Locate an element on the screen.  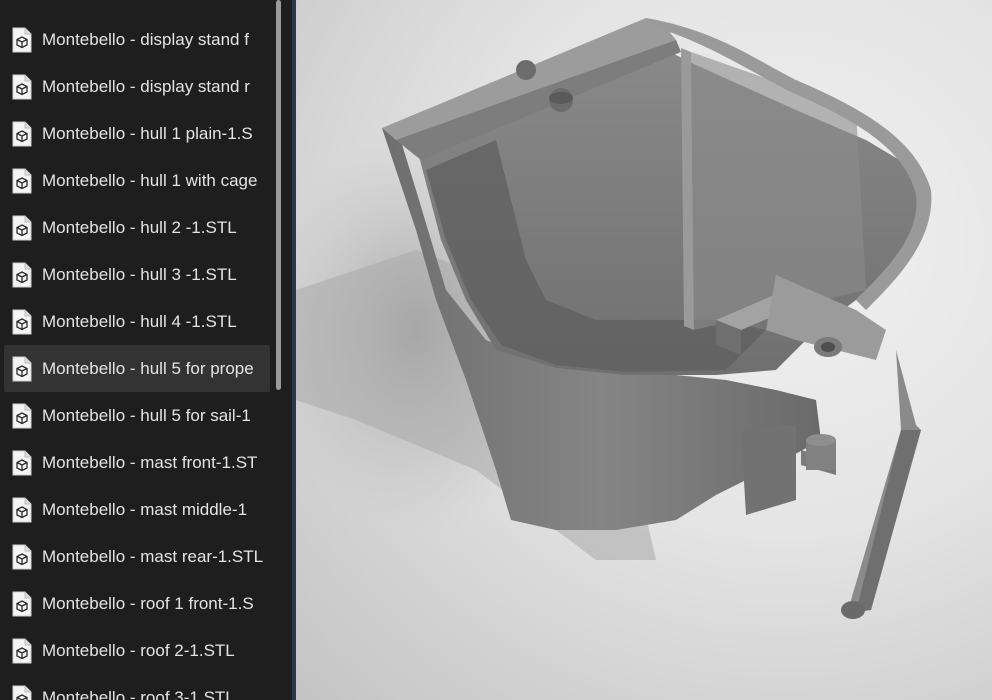
file-list-item: Montebello - display stand f is located at coordinates (137, 39).